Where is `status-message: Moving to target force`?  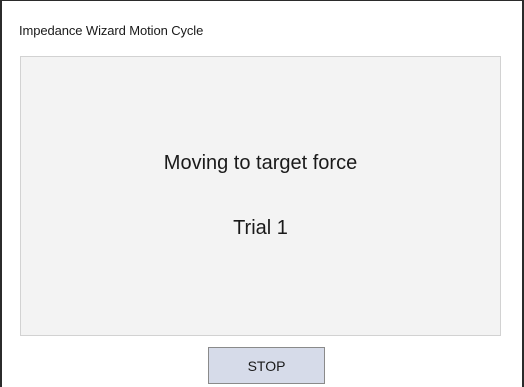
status-message: Moving to target force is located at coordinates (260, 163).